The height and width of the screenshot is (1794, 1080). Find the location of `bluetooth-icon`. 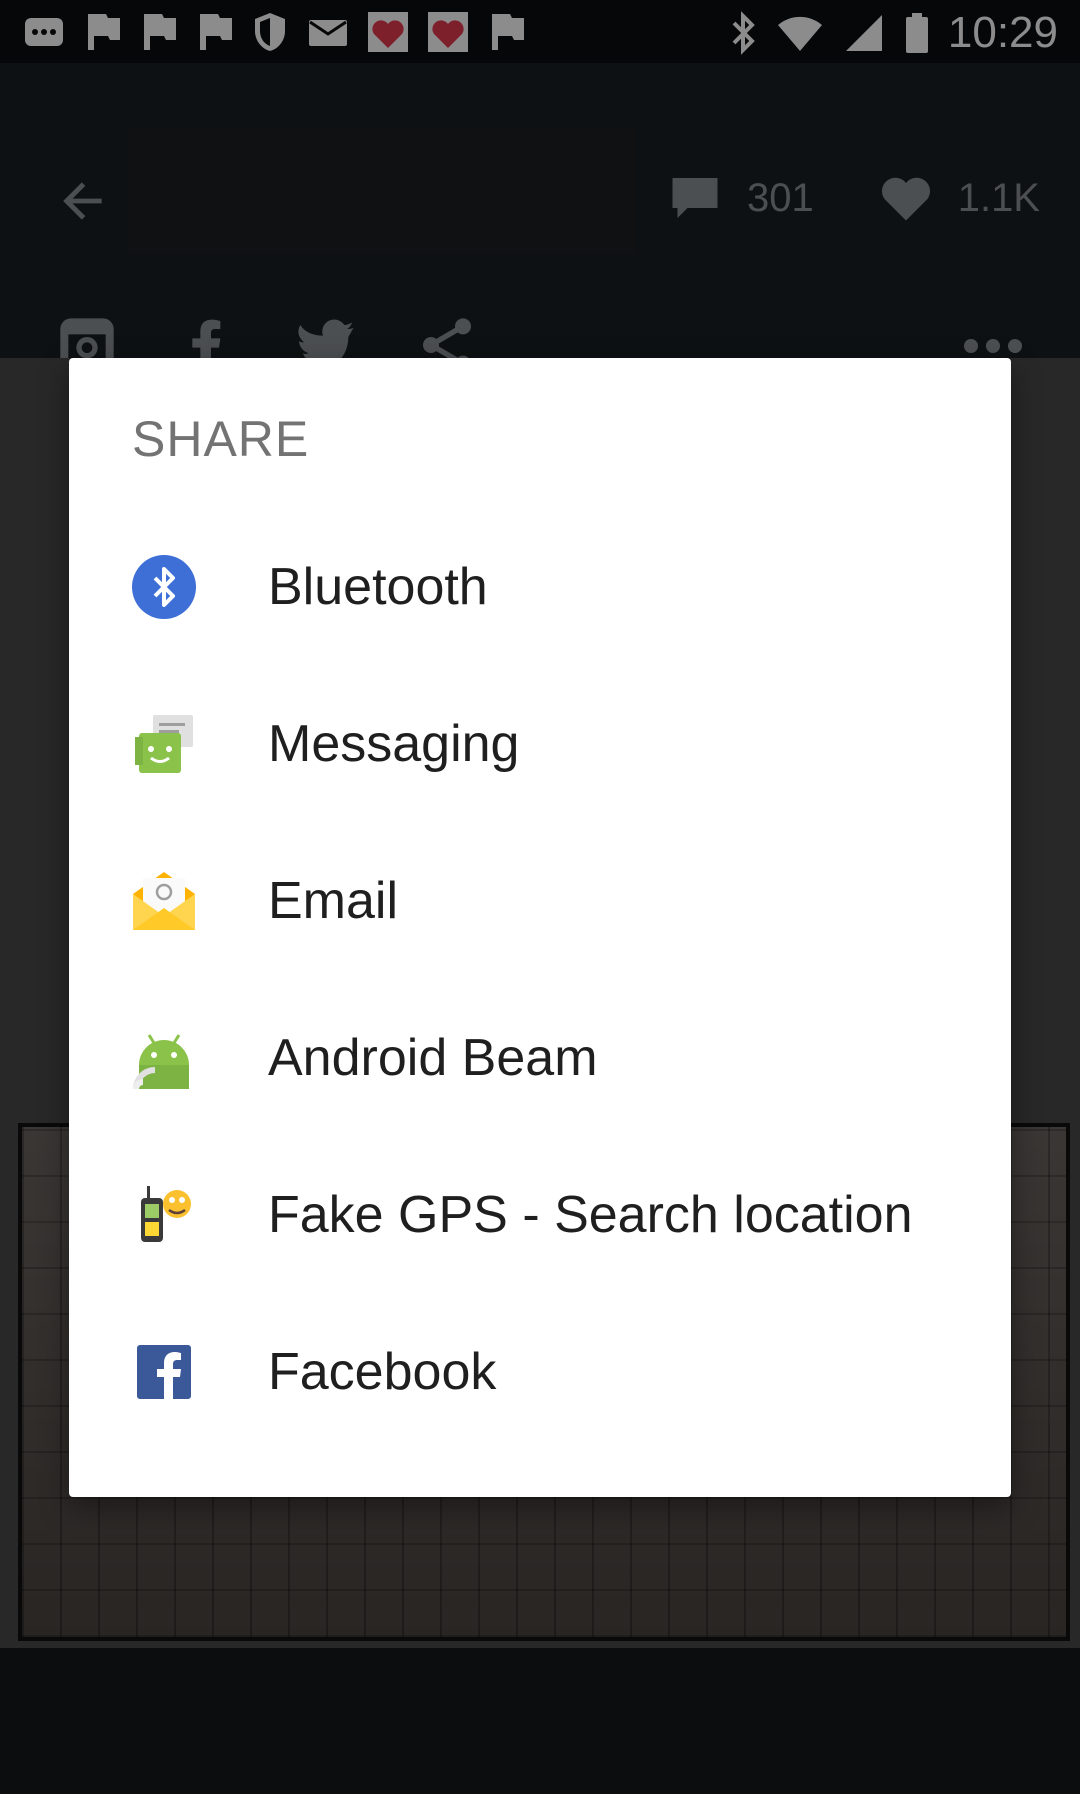

bluetooth-icon is located at coordinates (164, 586).